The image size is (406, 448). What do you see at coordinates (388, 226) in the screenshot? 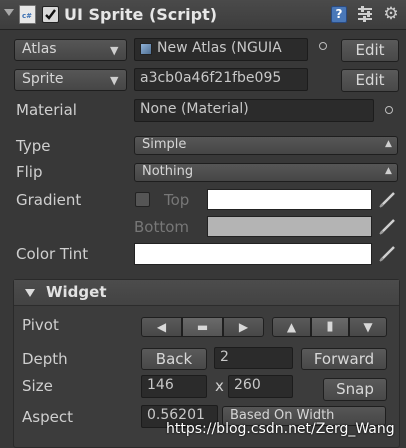
I see `gradient-bottom-eyedropper-icon` at bounding box center [388, 226].